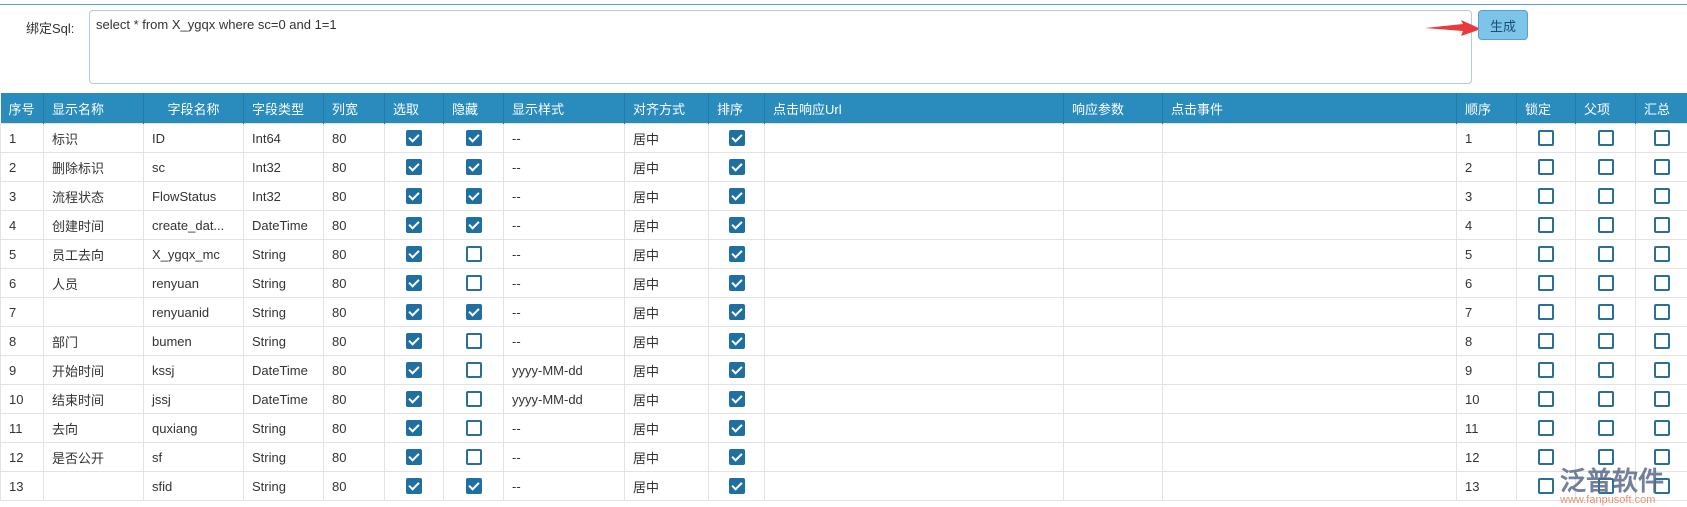 The height and width of the screenshot is (507, 1687). What do you see at coordinates (1503, 25) in the screenshot?
I see `generate-button: 生成` at bounding box center [1503, 25].